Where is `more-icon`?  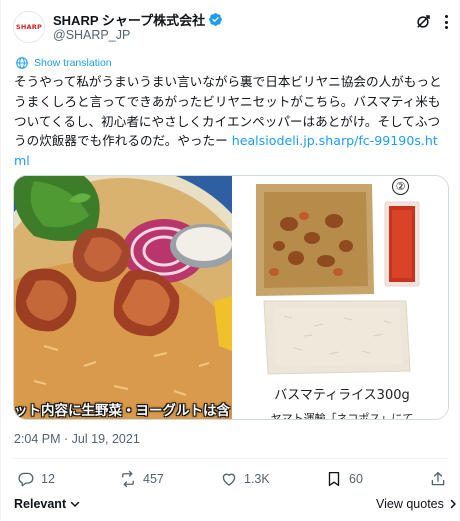 more-icon is located at coordinates (446, 22).